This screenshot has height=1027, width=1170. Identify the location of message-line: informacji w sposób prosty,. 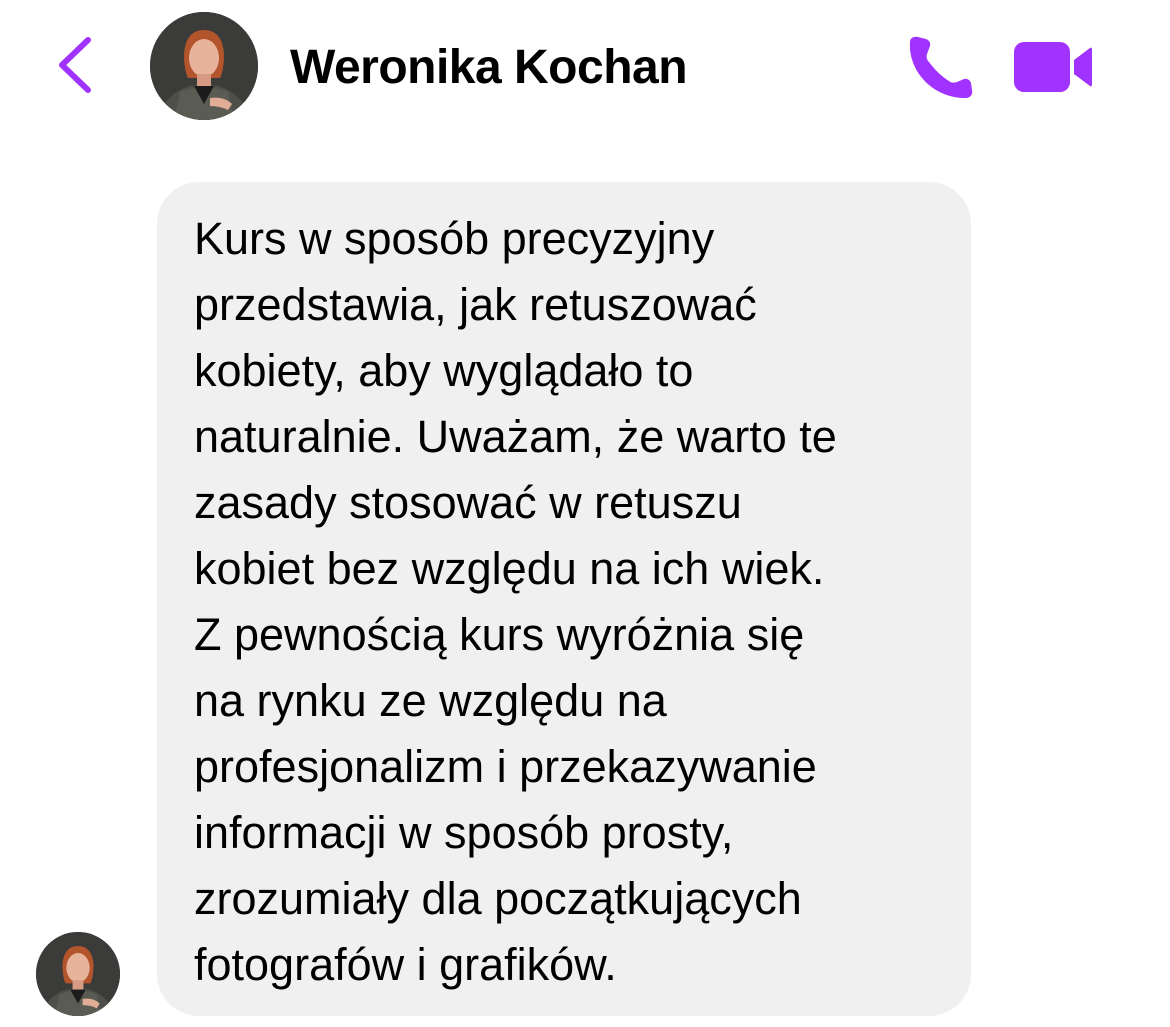
(464, 832).